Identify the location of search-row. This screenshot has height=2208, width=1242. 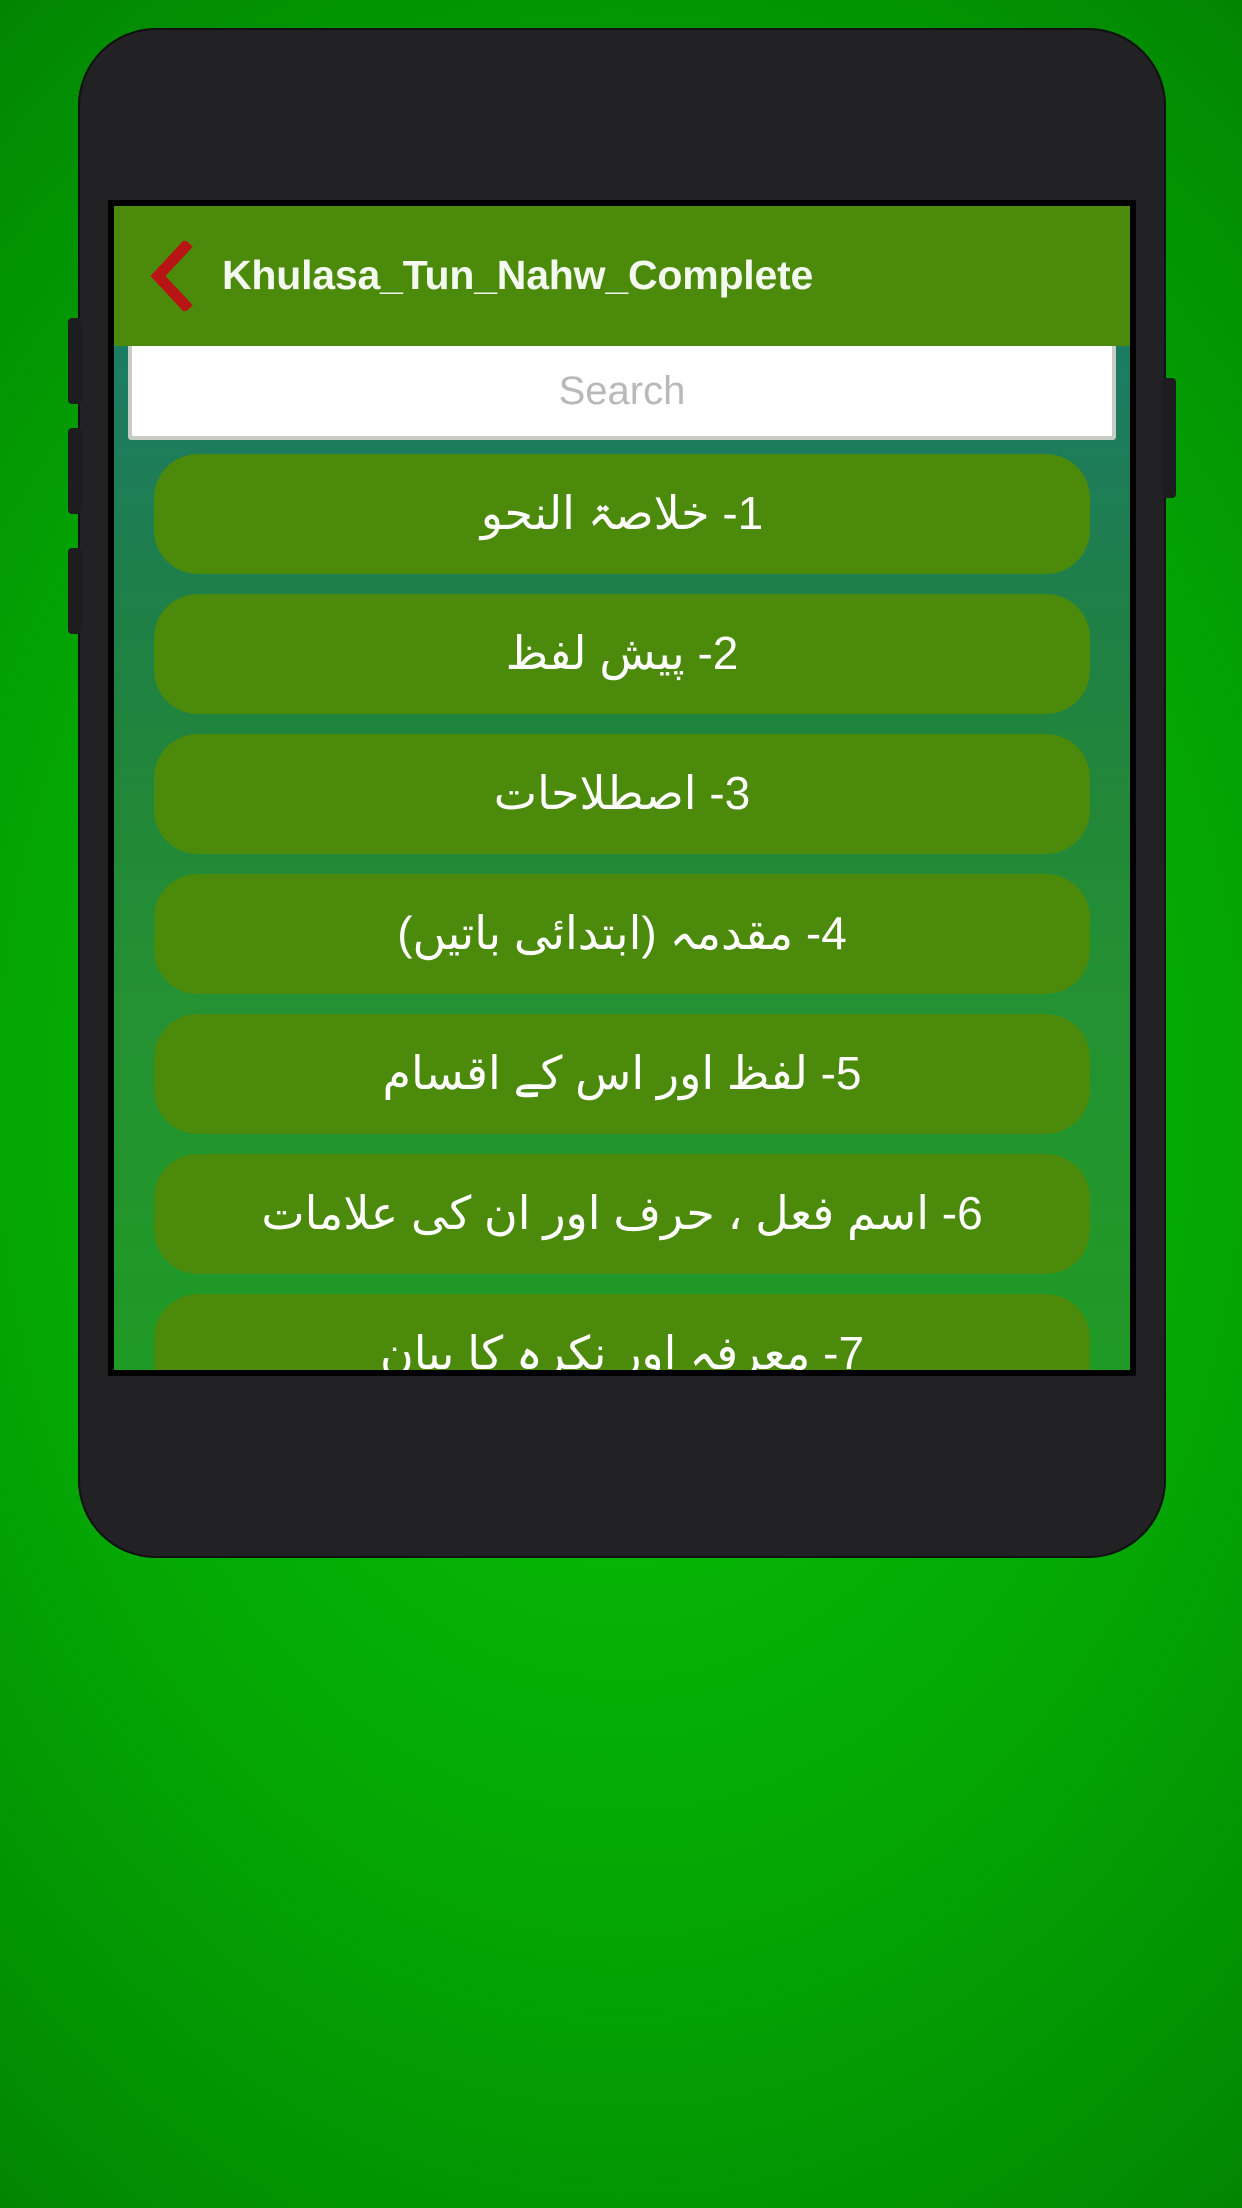
(622, 391).